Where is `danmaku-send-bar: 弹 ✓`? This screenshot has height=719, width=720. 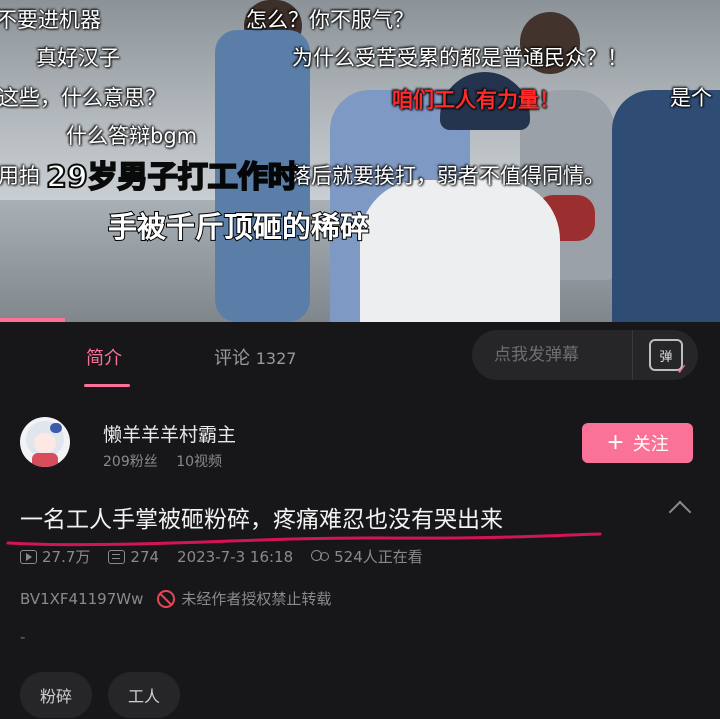
danmaku-send-bar: 弹 ✓ is located at coordinates (585, 355).